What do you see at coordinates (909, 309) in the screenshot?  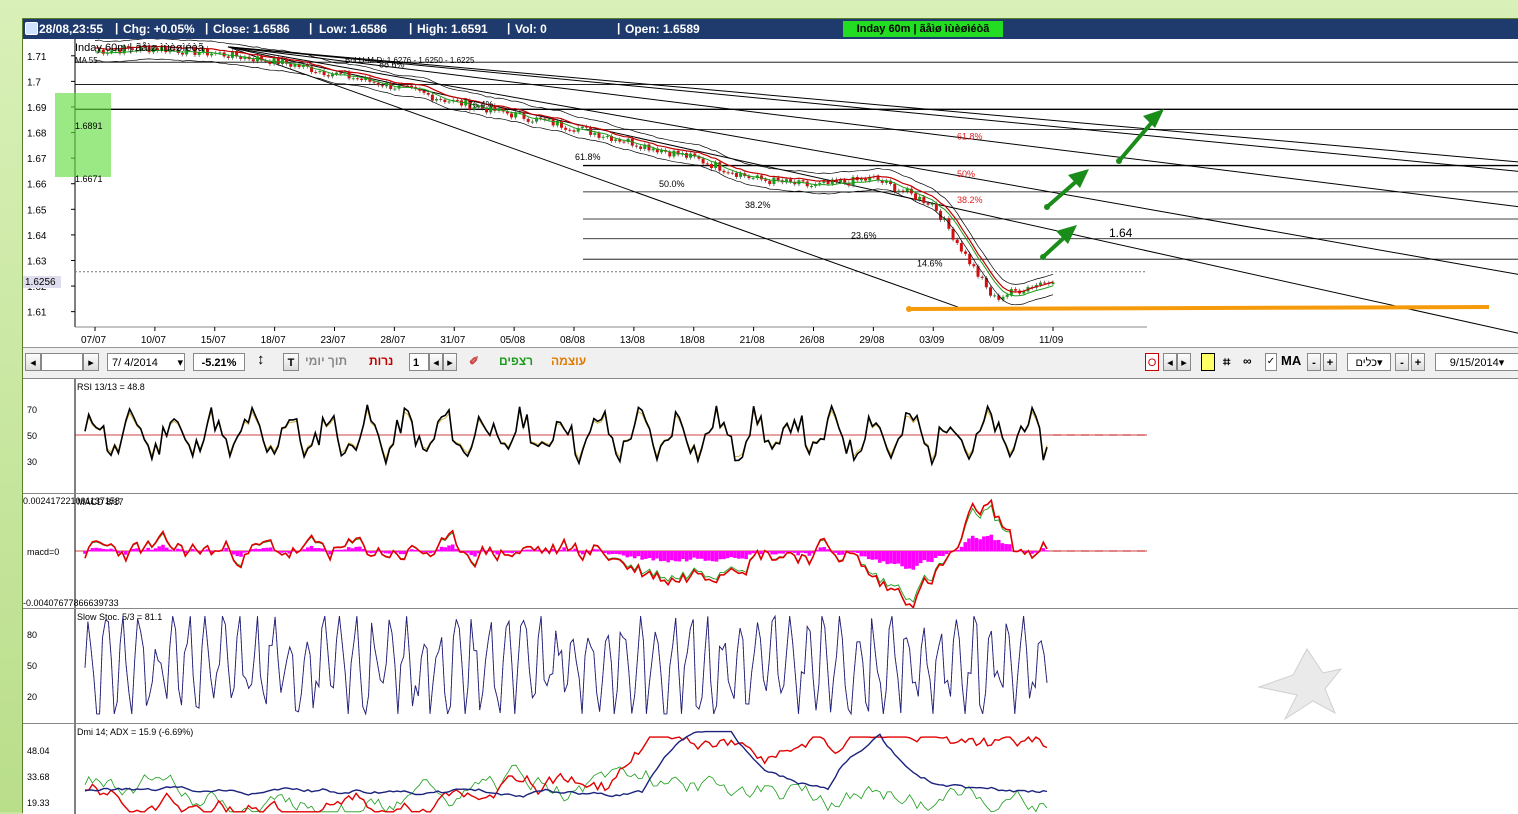 I see `support-line-end` at bounding box center [909, 309].